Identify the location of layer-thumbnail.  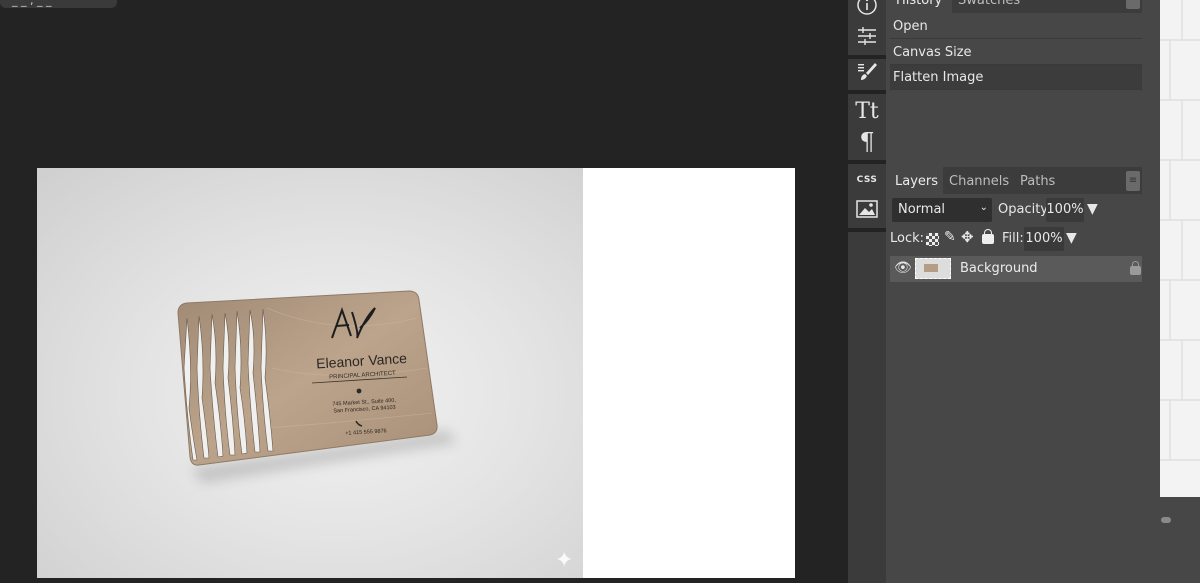
(933, 268).